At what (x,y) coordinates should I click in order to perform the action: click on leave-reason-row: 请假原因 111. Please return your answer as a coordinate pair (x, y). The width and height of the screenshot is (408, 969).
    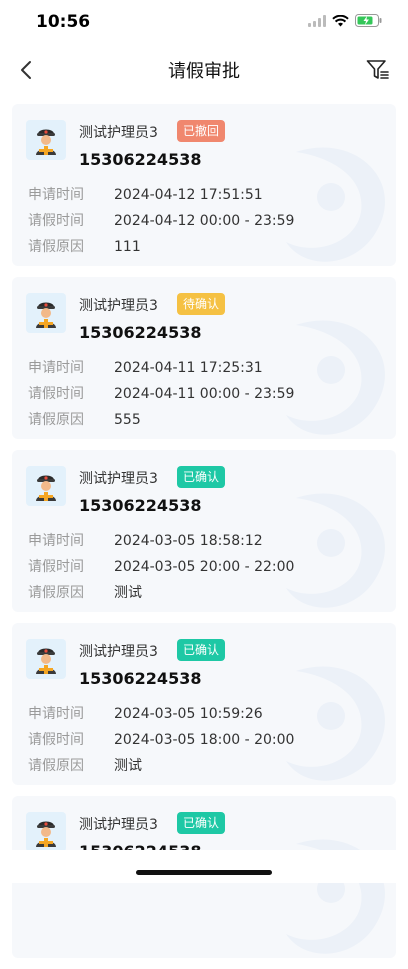
    Looking at the image, I should click on (84, 246).